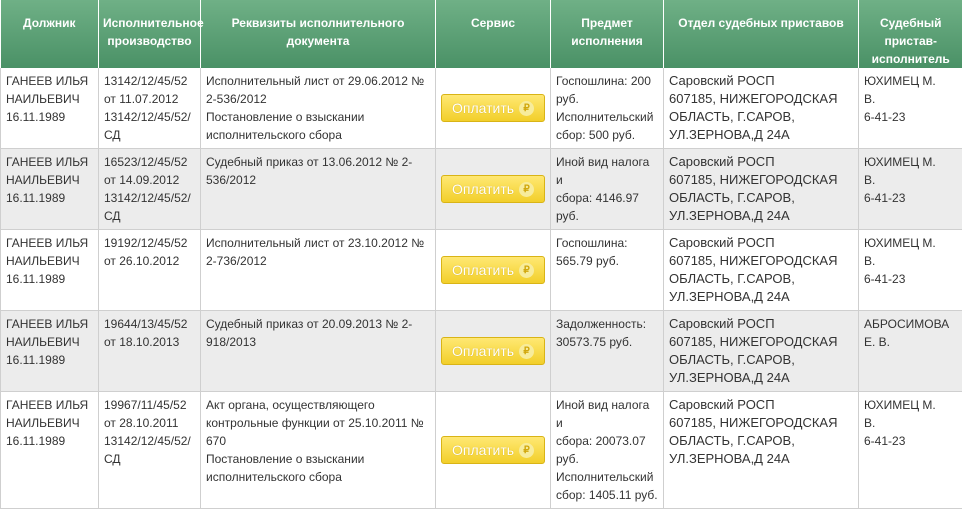 The height and width of the screenshot is (509, 962). What do you see at coordinates (607, 324) in the screenshot?
I see `subject-line: Задолженность:` at bounding box center [607, 324].